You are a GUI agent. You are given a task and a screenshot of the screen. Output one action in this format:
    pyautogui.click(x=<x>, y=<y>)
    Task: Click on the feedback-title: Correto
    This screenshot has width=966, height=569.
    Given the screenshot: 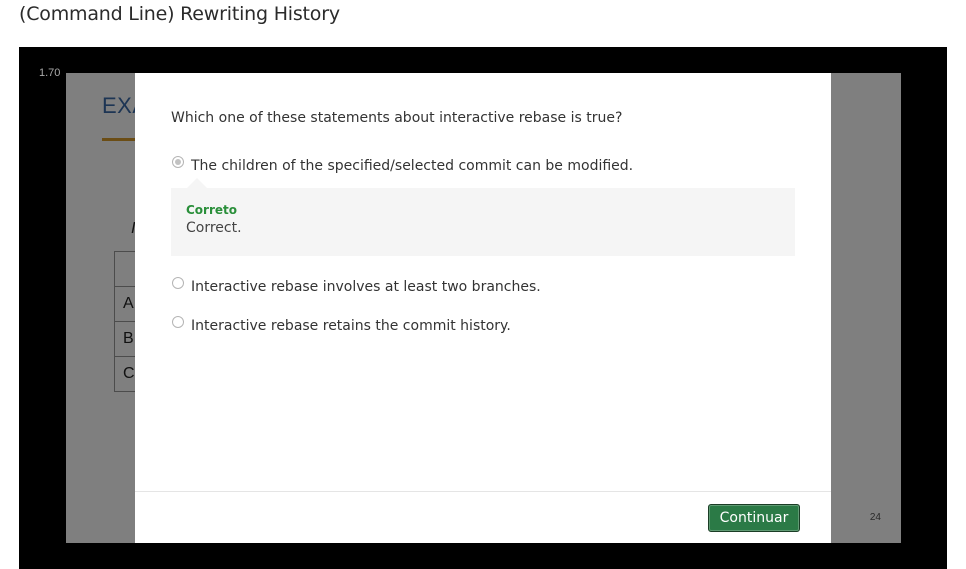 What is the action you would take?
    pyautogui.click(x=212, y=210)
    